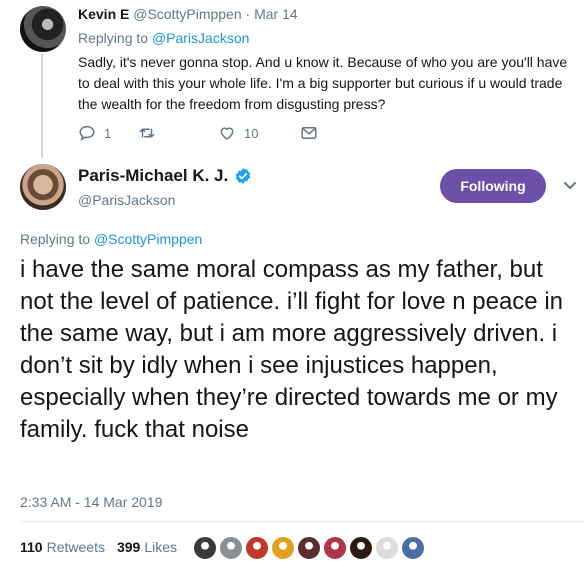 Image resolution: width=584 pixels, height=571 pixels. I want to click on likes-label: Likes, so click(160, 547).